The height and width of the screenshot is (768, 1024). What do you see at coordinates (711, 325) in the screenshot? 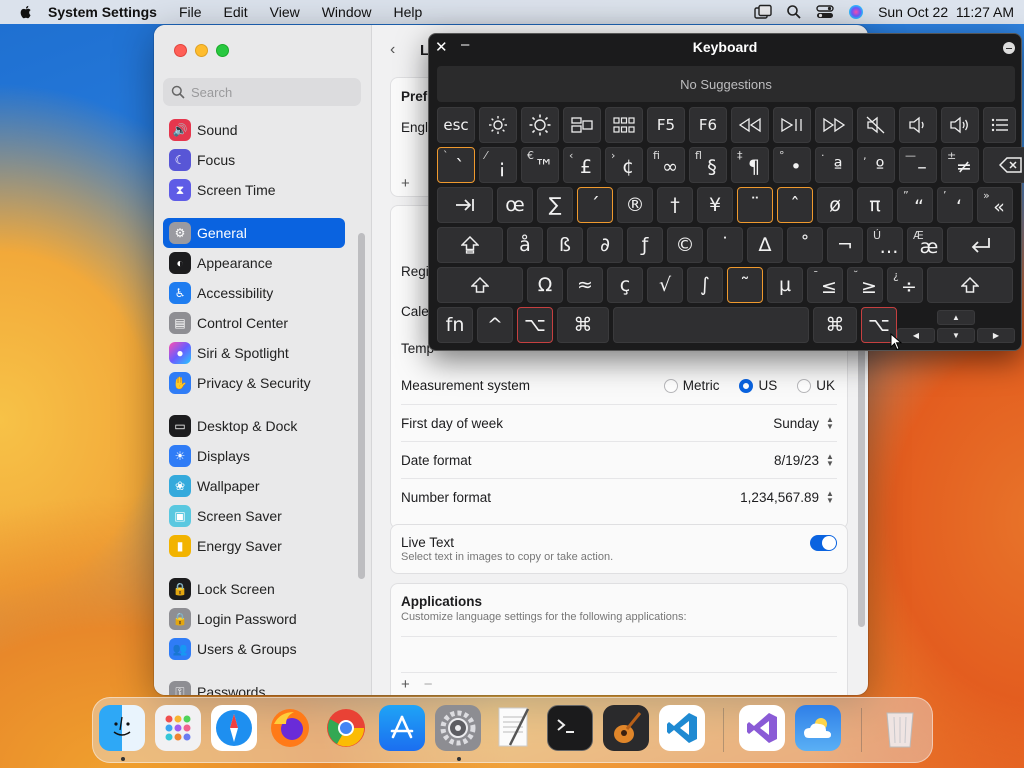
I see `space-key` at bounding box center [711, 325].